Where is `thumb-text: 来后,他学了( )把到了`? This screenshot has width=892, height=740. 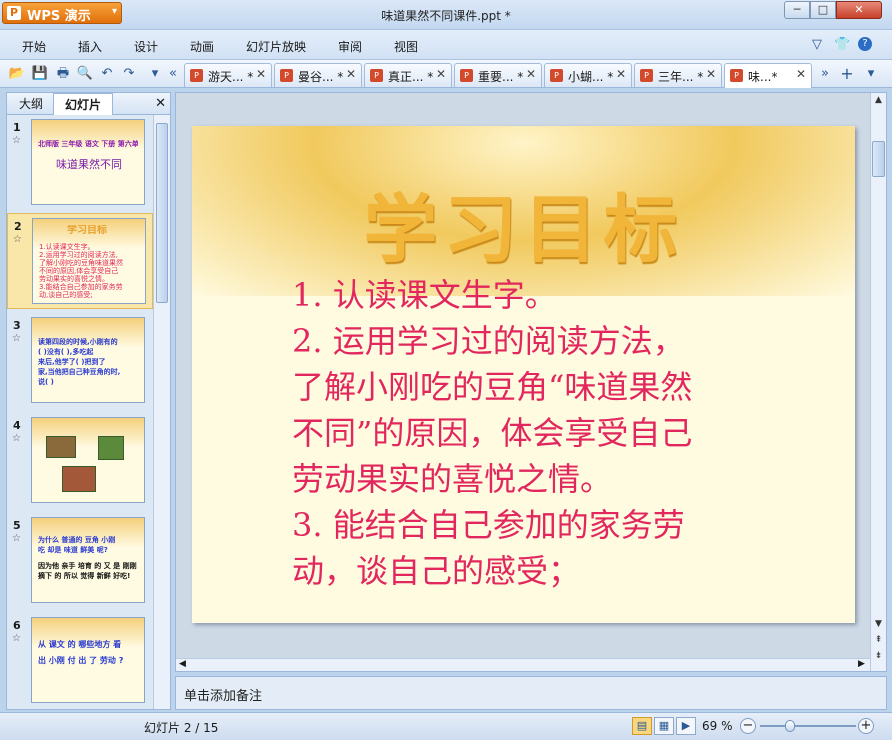
thumb-text: 来后,他学了( )把到了 is located at coordinates (72, 362).